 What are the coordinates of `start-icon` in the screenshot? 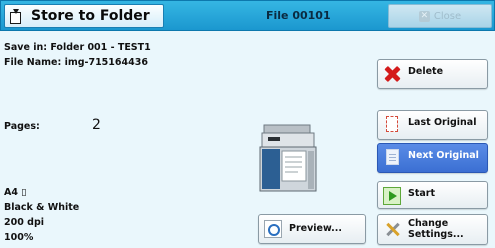 It's located at (392, 196).